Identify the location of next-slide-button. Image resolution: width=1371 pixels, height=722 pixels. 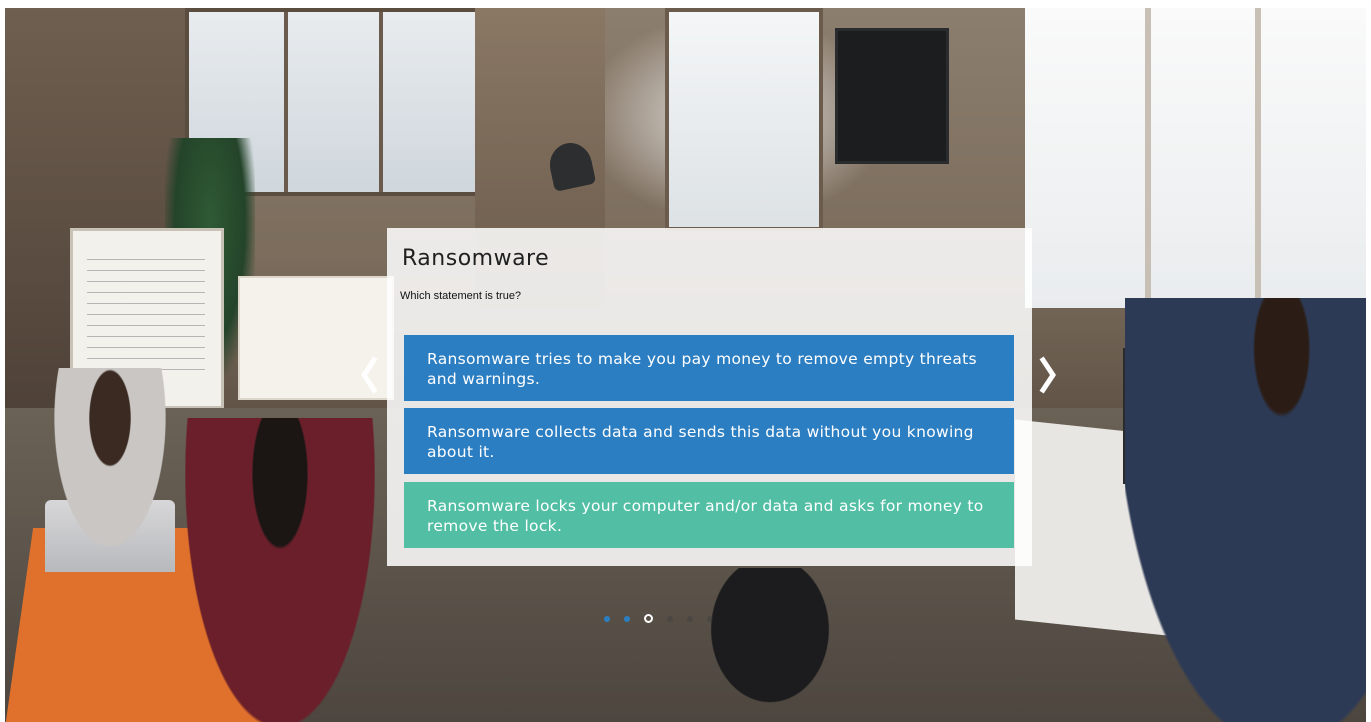
(1048, 375).